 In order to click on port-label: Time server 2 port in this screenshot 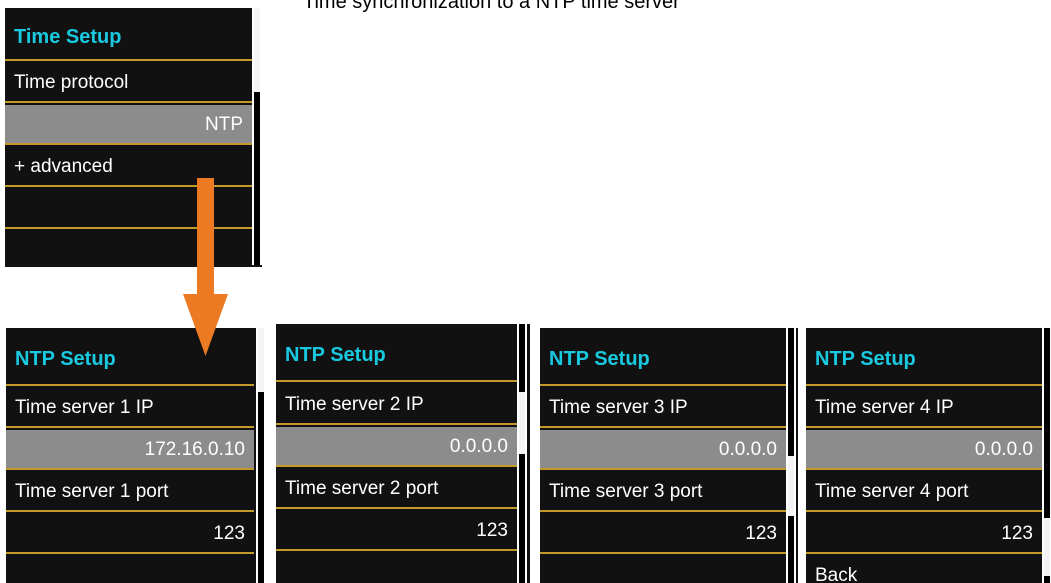, I will do `click(396, 489)`.